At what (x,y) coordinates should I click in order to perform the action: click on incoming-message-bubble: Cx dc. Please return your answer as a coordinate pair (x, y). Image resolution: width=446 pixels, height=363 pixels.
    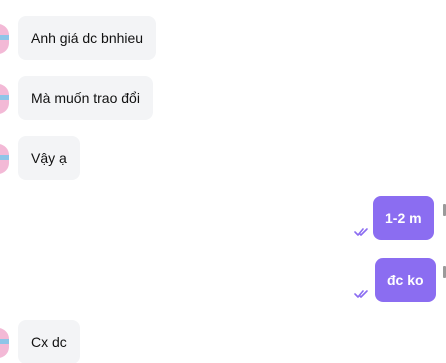
    Looking at the image, I should click on (49, 341).